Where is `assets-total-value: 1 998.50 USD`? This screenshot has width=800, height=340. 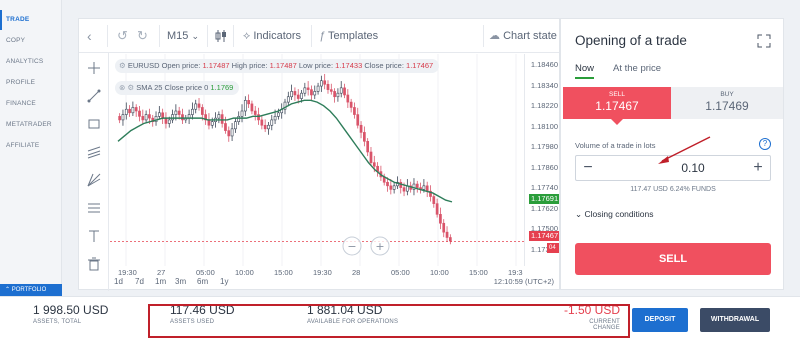
assets-total-value: 1 998.50 USD is located at coordinates (71, 310).